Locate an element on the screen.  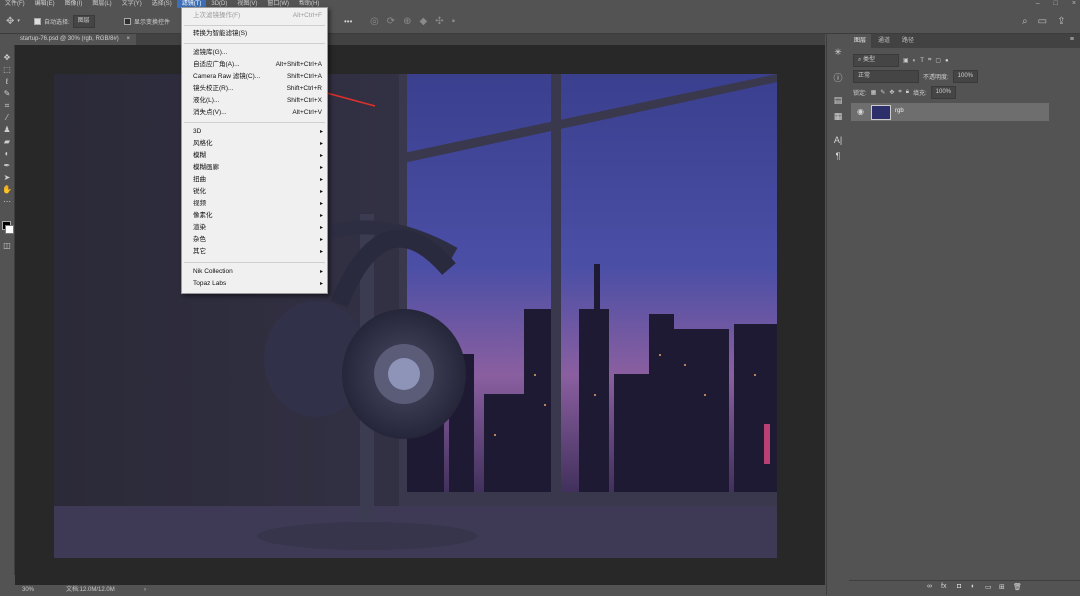
3d-roll-icon: ⊕ is located at coordinates (407, 21).